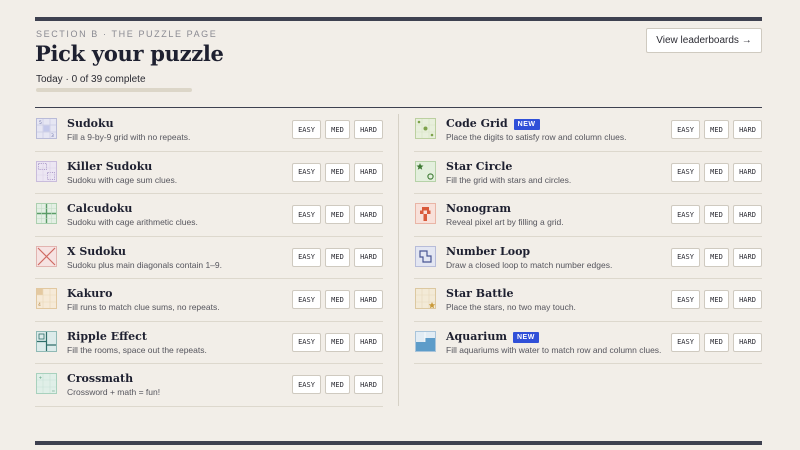 This screenshot has height=450, width=800. I want to click on puzzle-name: X Sudoku, so click(96, 251).